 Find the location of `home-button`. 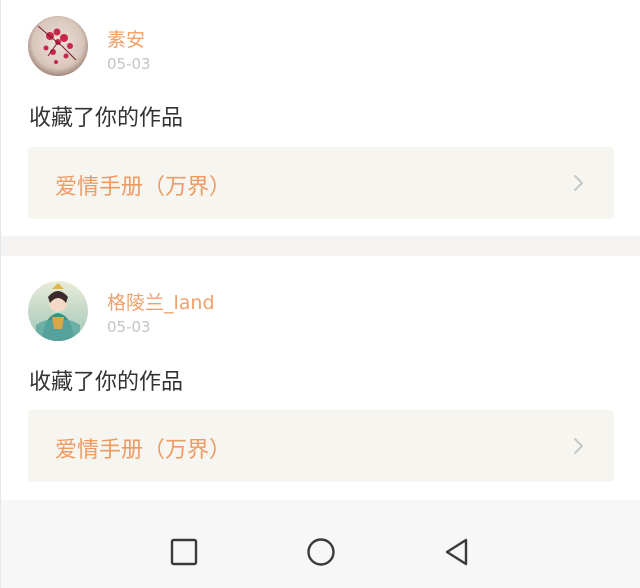

home-button is located at coordinates (321, 552).